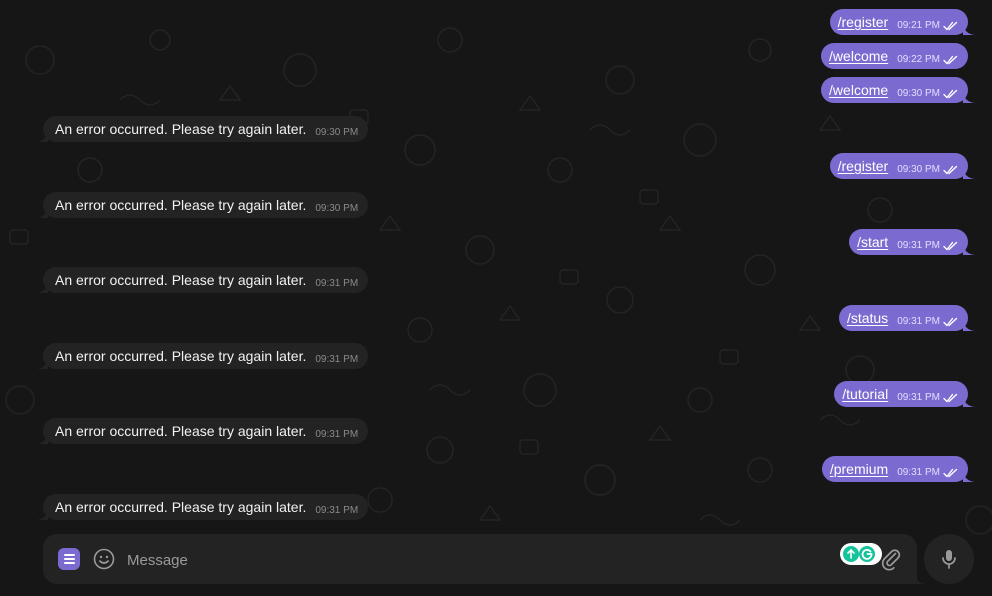 The height and width of the screenshot is (596, 992). What do you see at coordinates (865, 394) in the screenshot?
I see `message-command-link: /tutorial` at bounding box center [865, 394].